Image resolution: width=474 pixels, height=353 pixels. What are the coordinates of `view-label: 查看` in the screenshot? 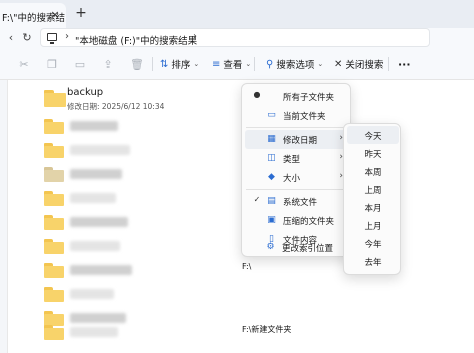 It's located at (233, 65).